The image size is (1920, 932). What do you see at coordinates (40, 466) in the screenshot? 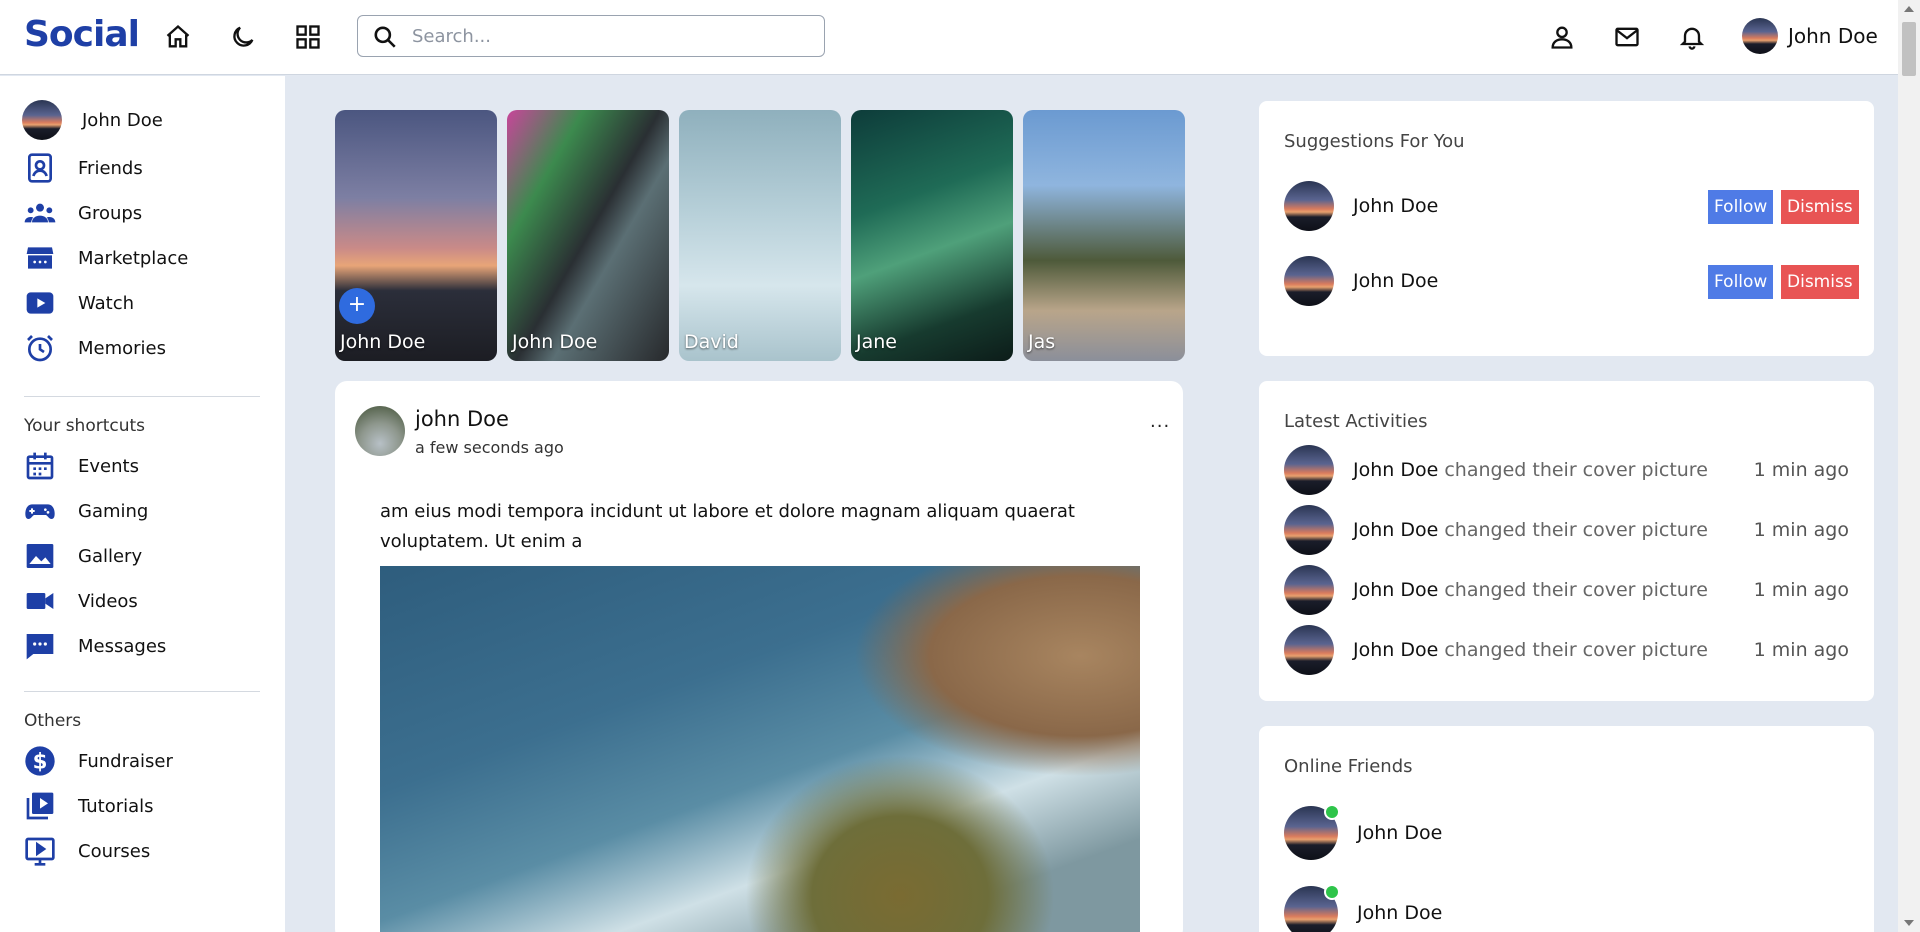
I see `calendar-icon` at bounding box center [40, 466].